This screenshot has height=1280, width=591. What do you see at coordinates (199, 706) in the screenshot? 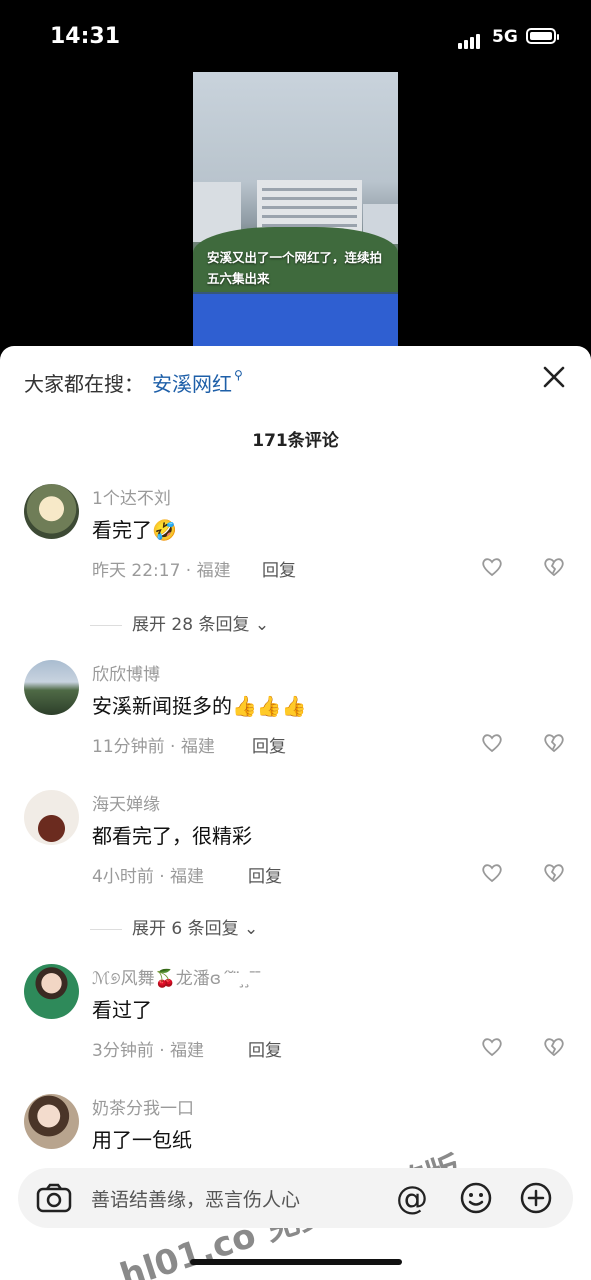
I see `comment-text: 安溪新闻挺多的👍👍👍` at bounding box center [199, 706].